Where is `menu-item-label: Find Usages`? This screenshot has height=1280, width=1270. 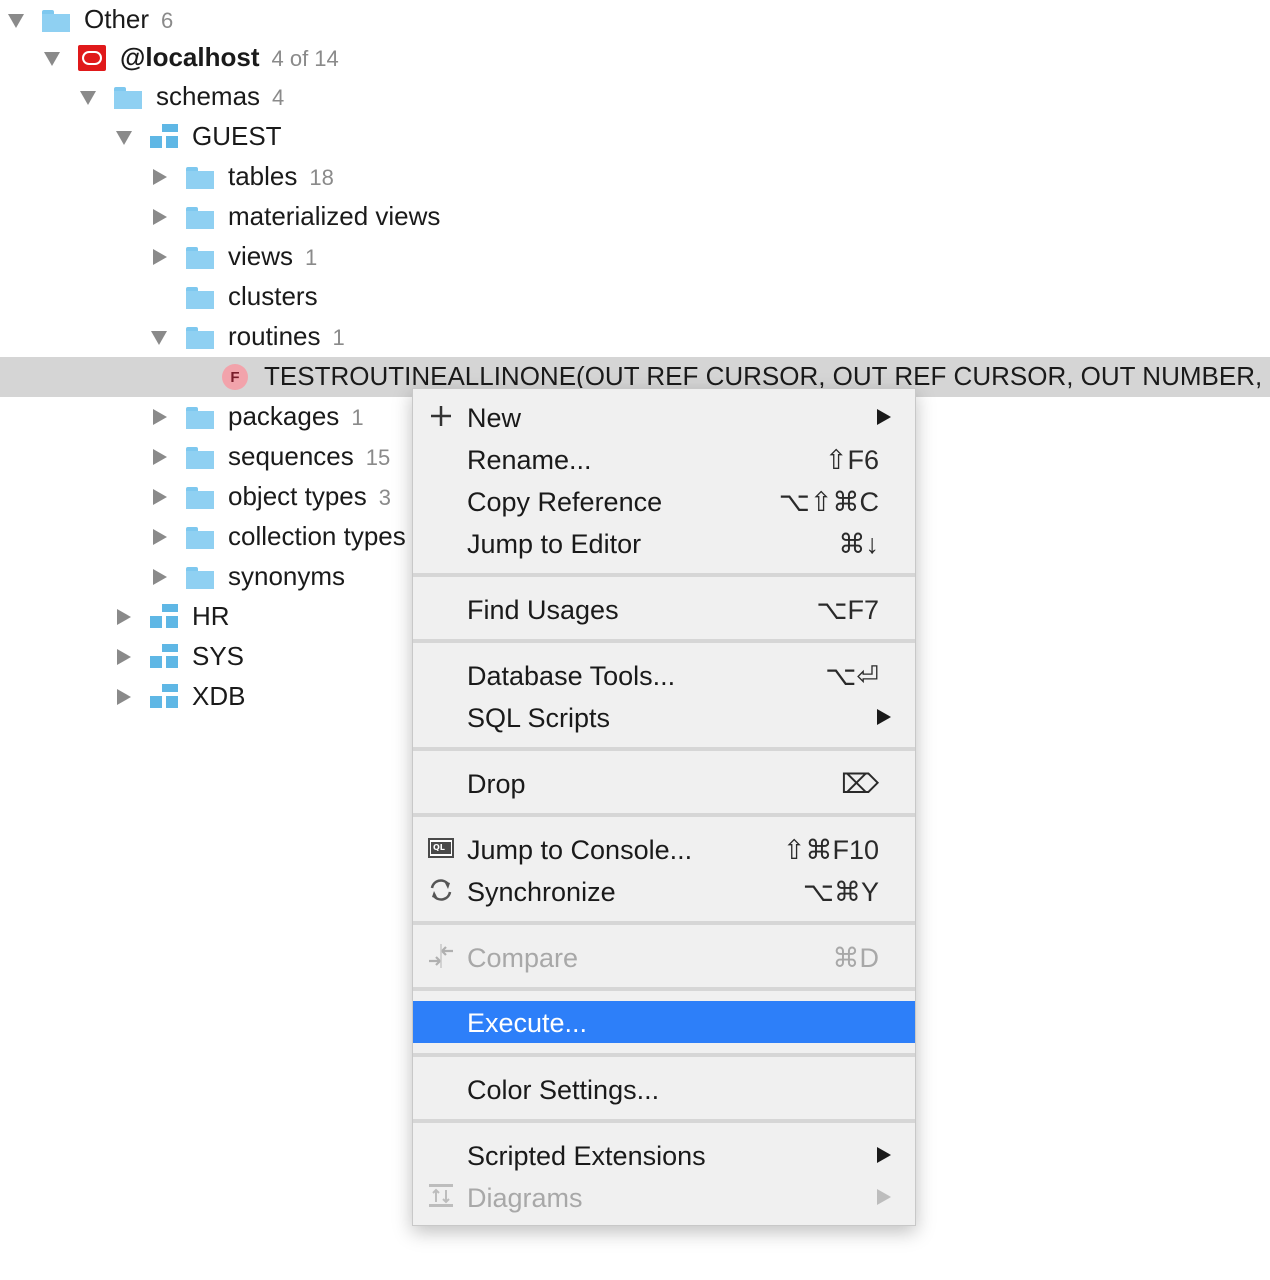
menu-item-label: Find Usages is located at coordinates (543, 610).